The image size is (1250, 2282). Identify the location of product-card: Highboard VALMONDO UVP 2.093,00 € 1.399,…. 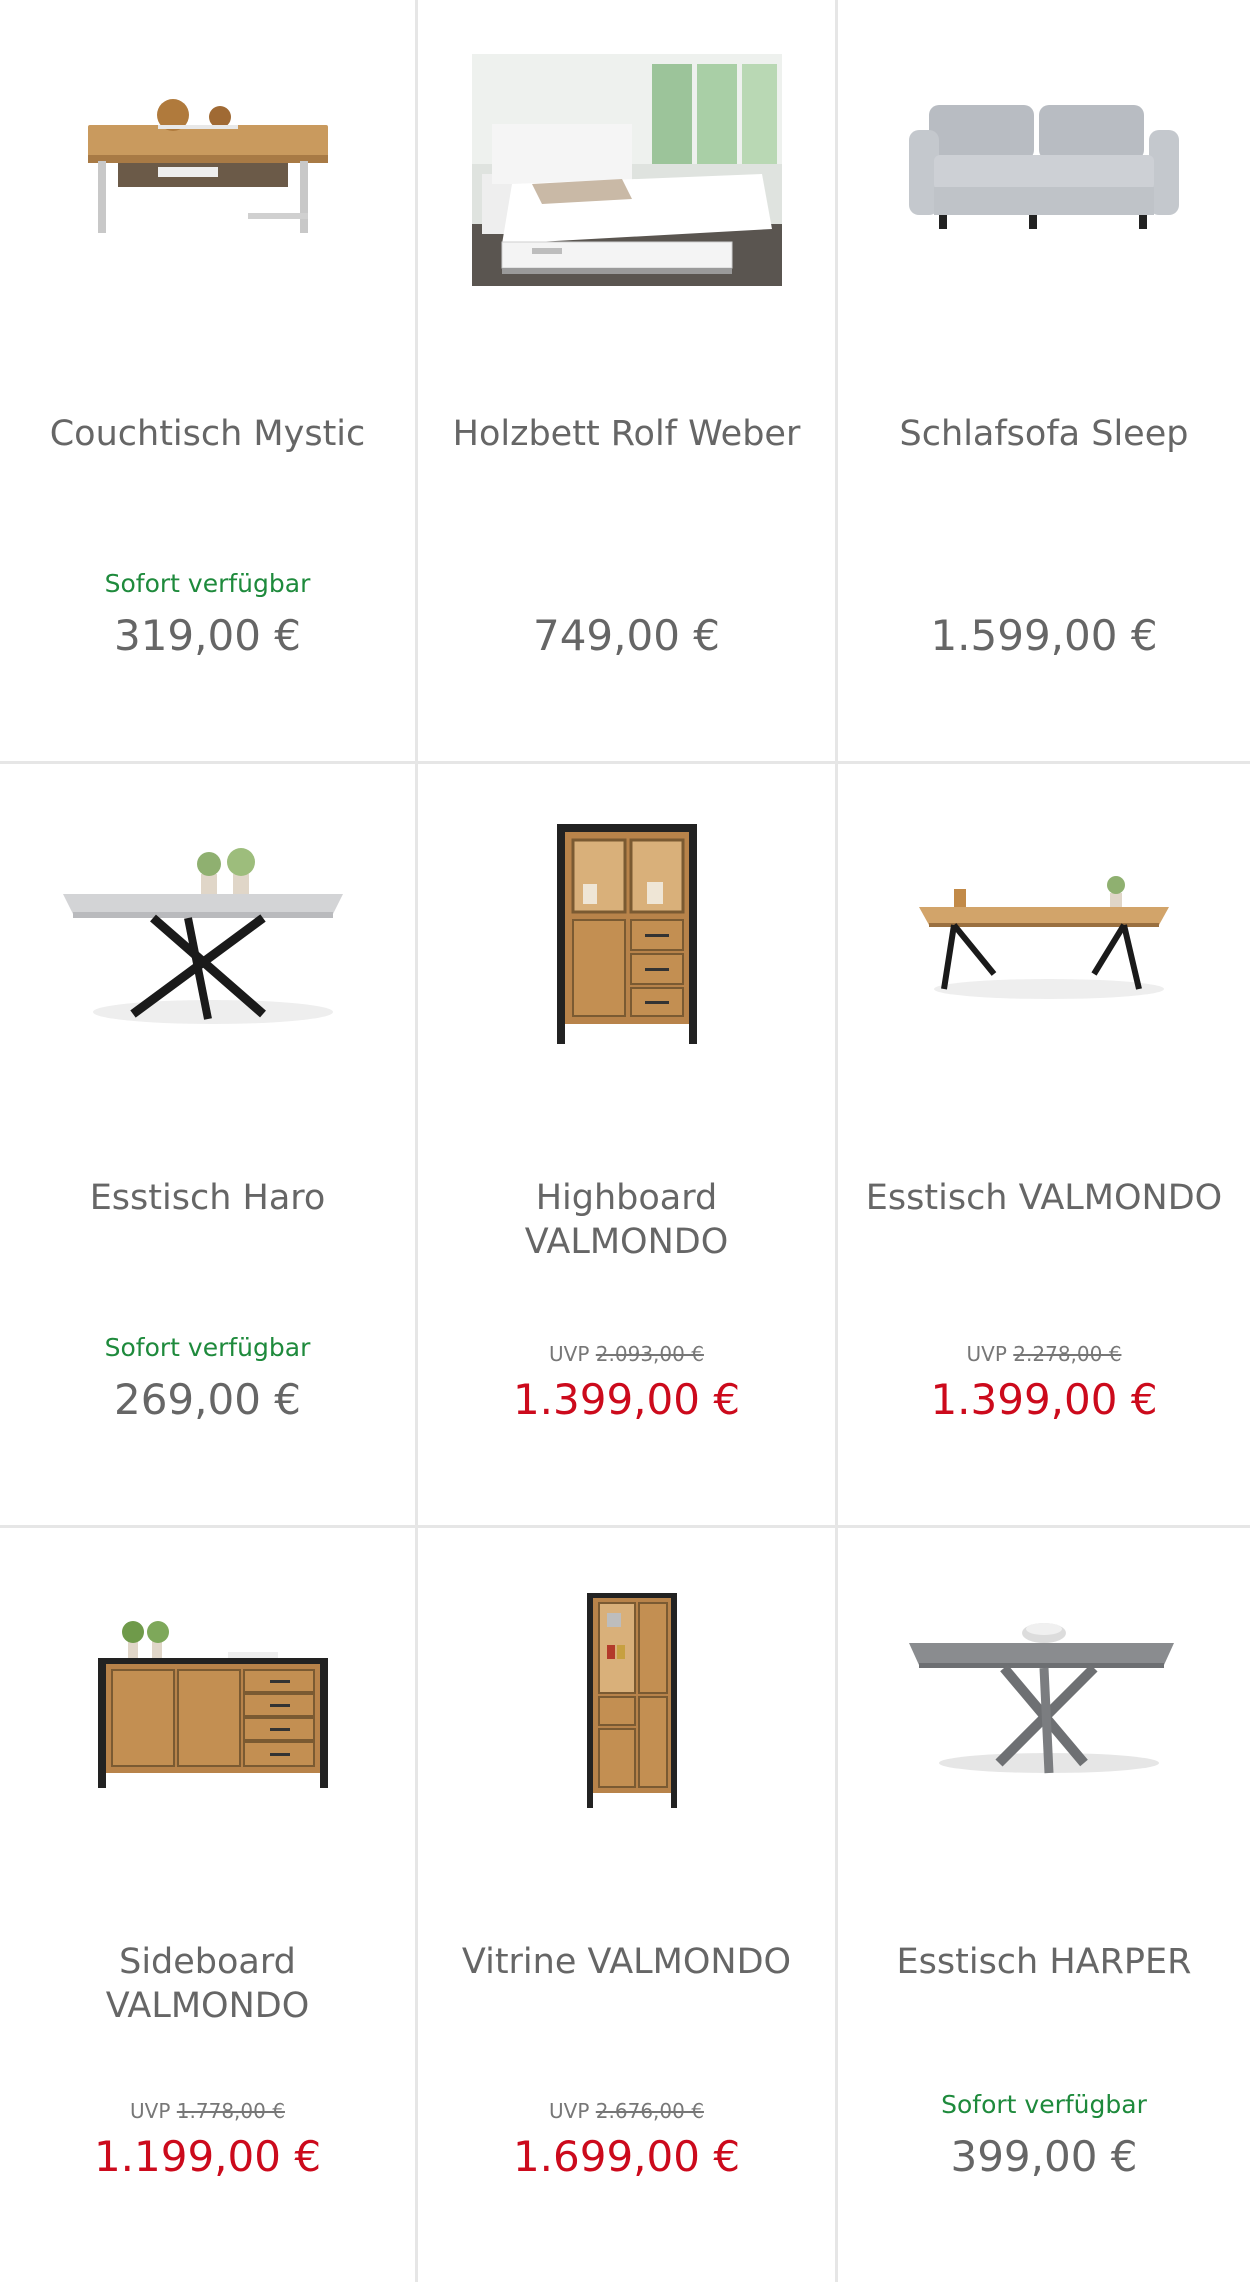
(628, 1146).